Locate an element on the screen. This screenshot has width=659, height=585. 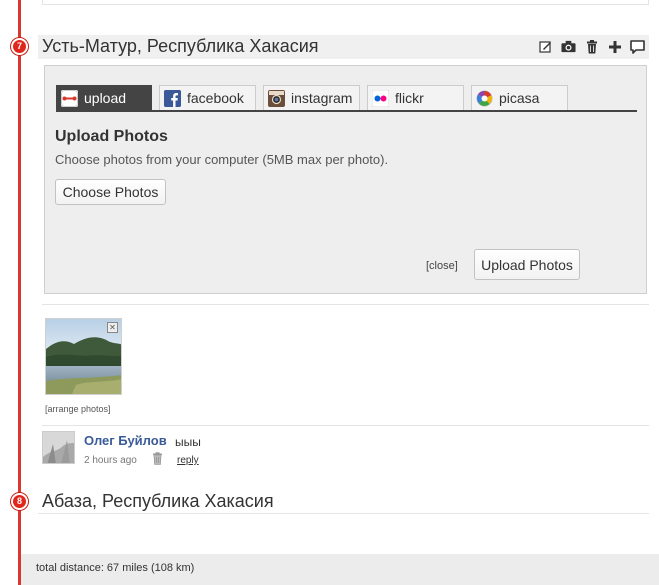
reply-link: reply is located at coordinates (188, 460).